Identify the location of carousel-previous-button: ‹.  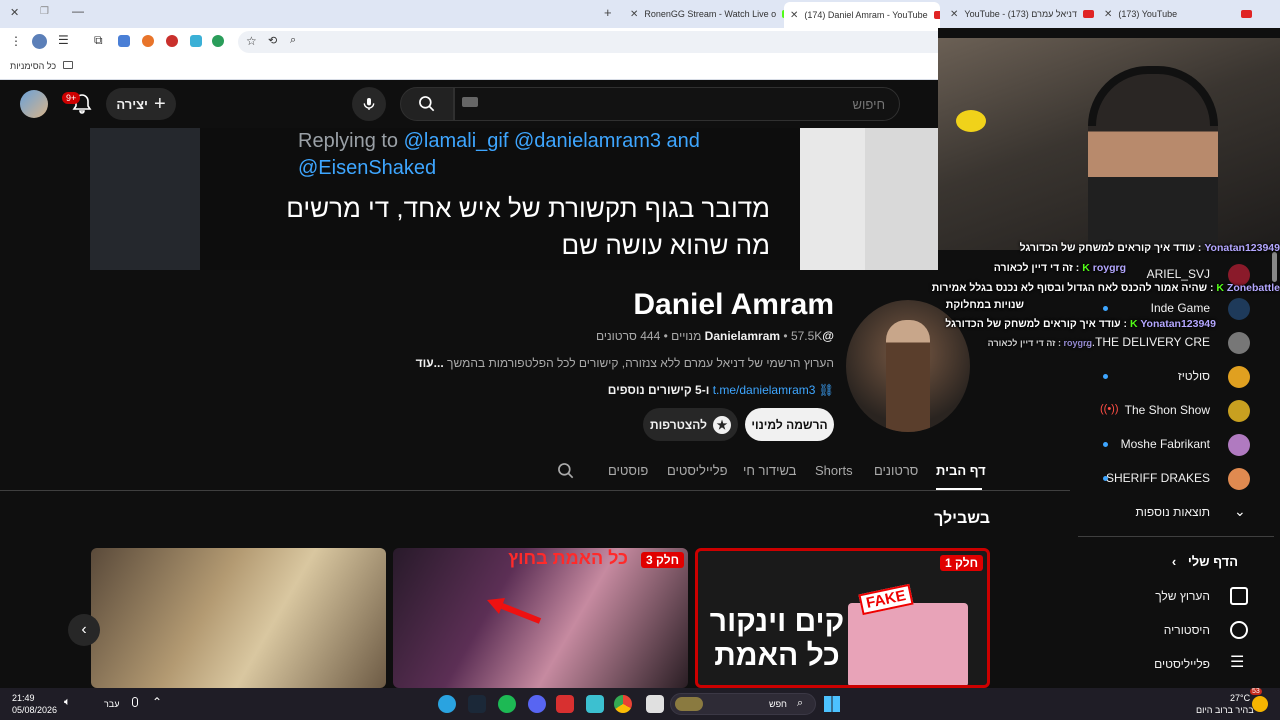
(84, 630).